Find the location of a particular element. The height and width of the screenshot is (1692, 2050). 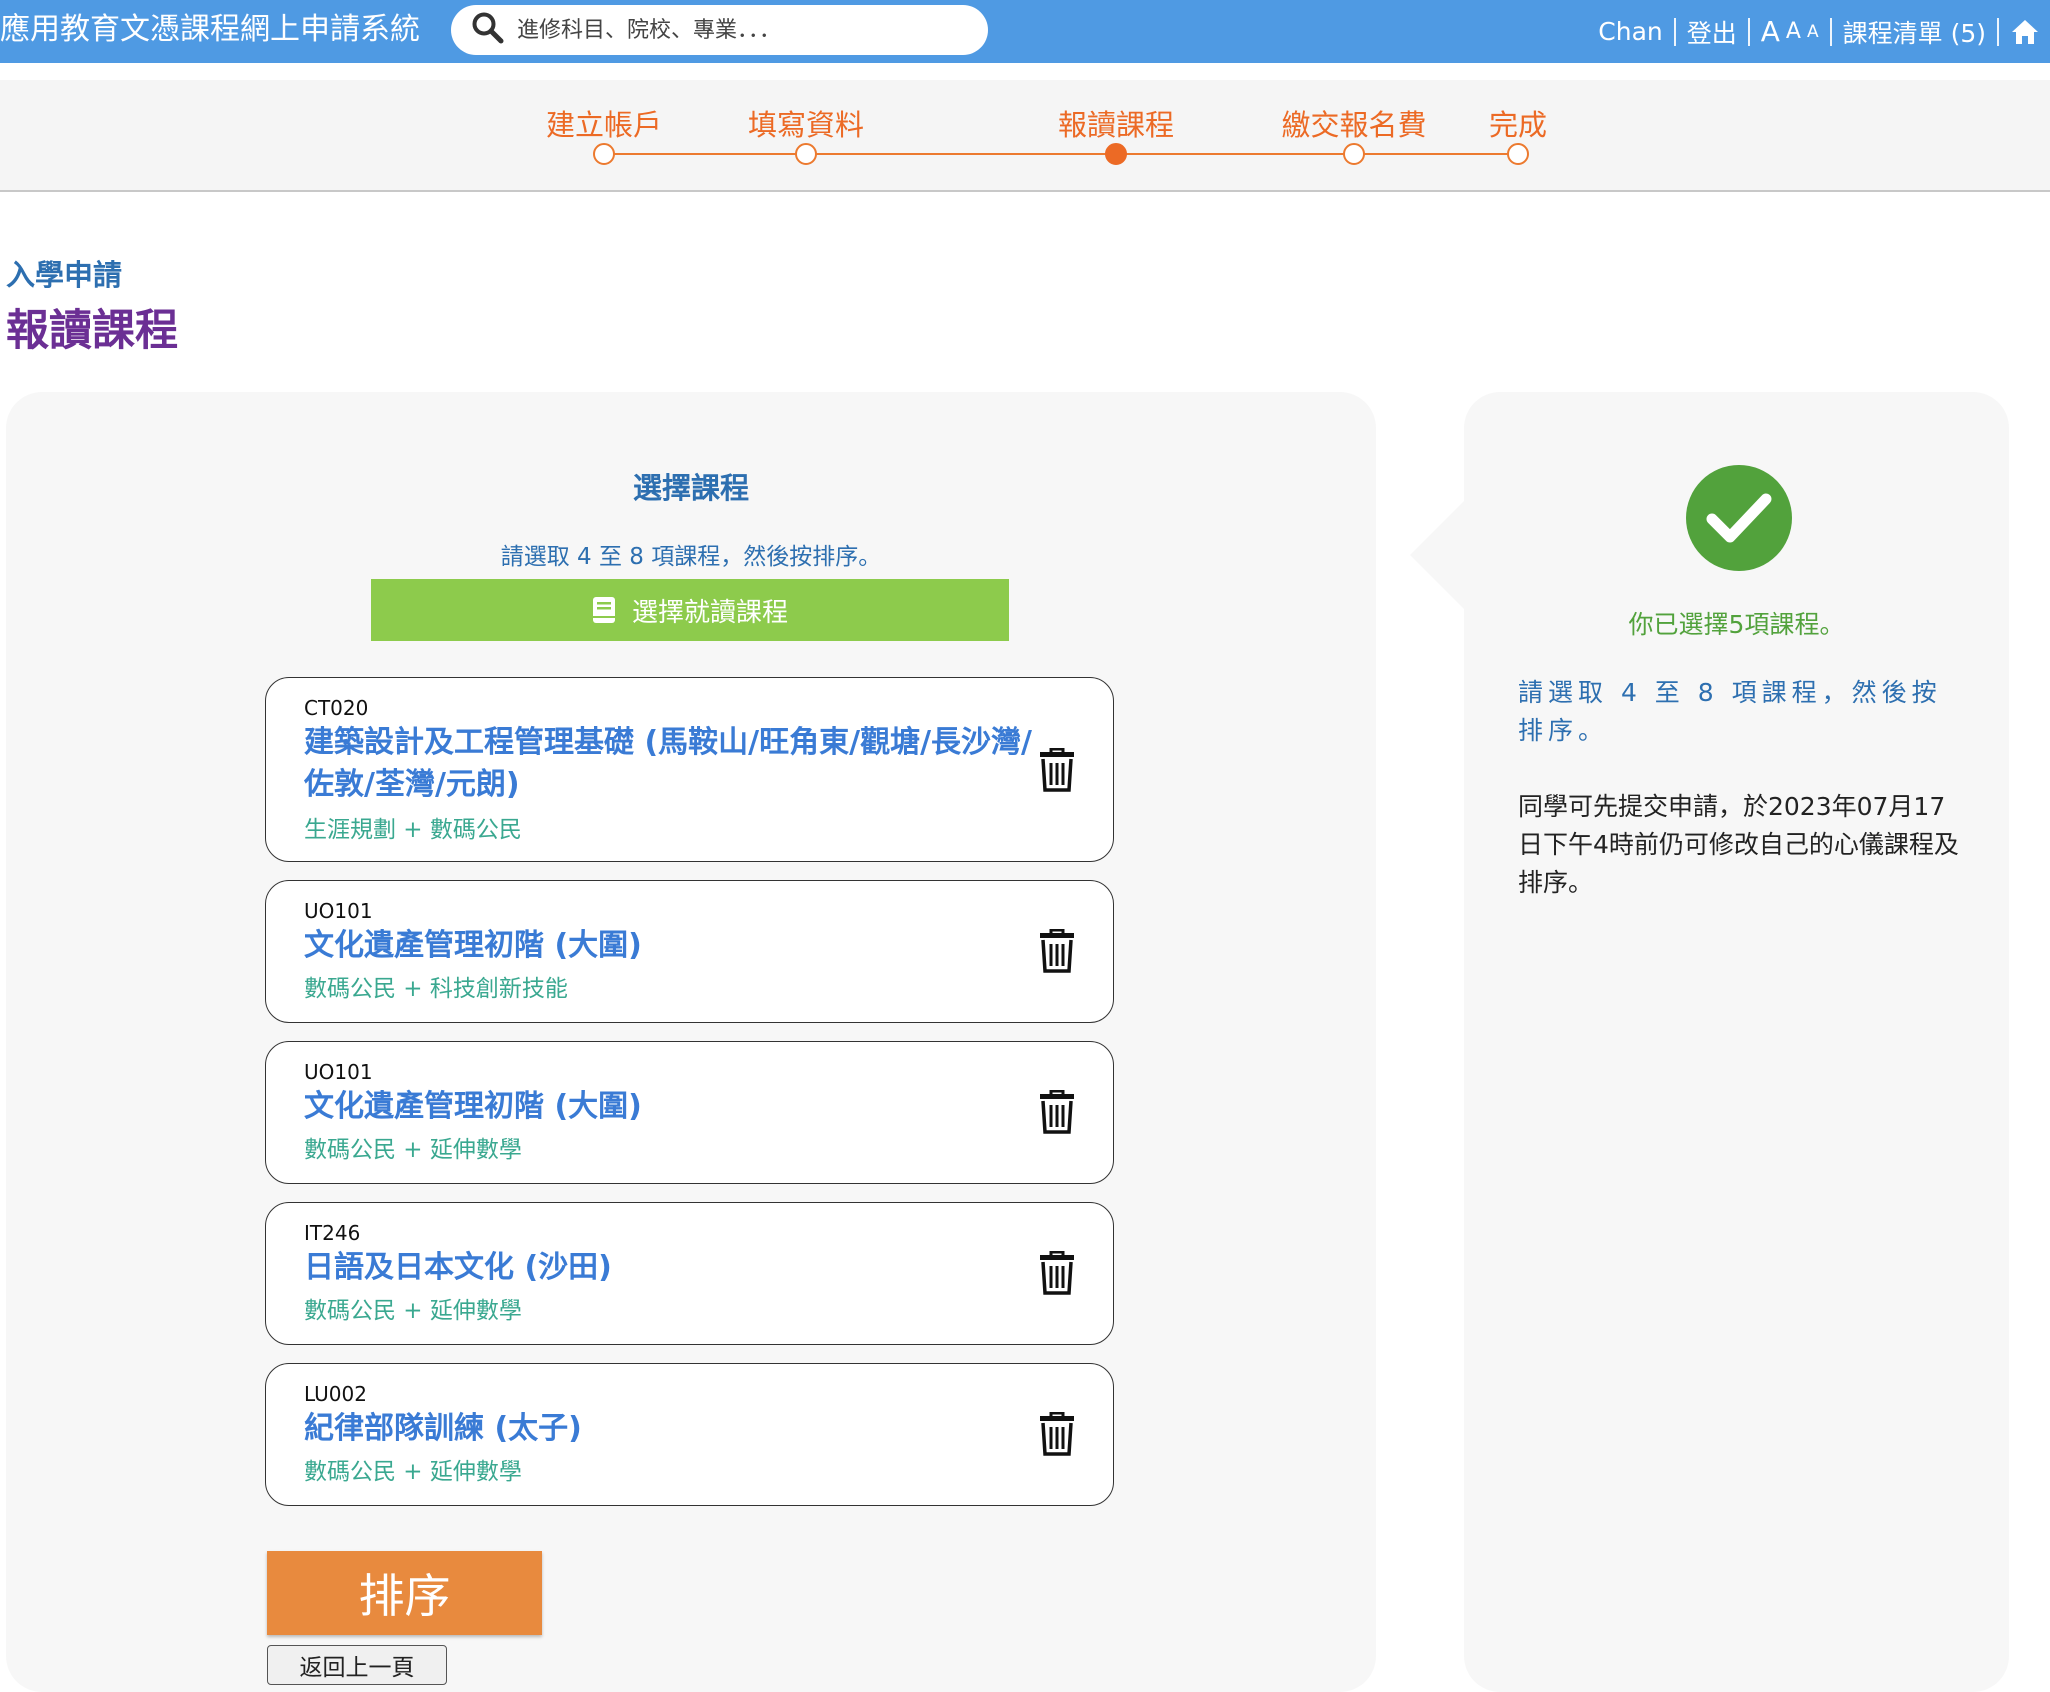

font-size-small-button: A is located at coordinates (1813, 32).